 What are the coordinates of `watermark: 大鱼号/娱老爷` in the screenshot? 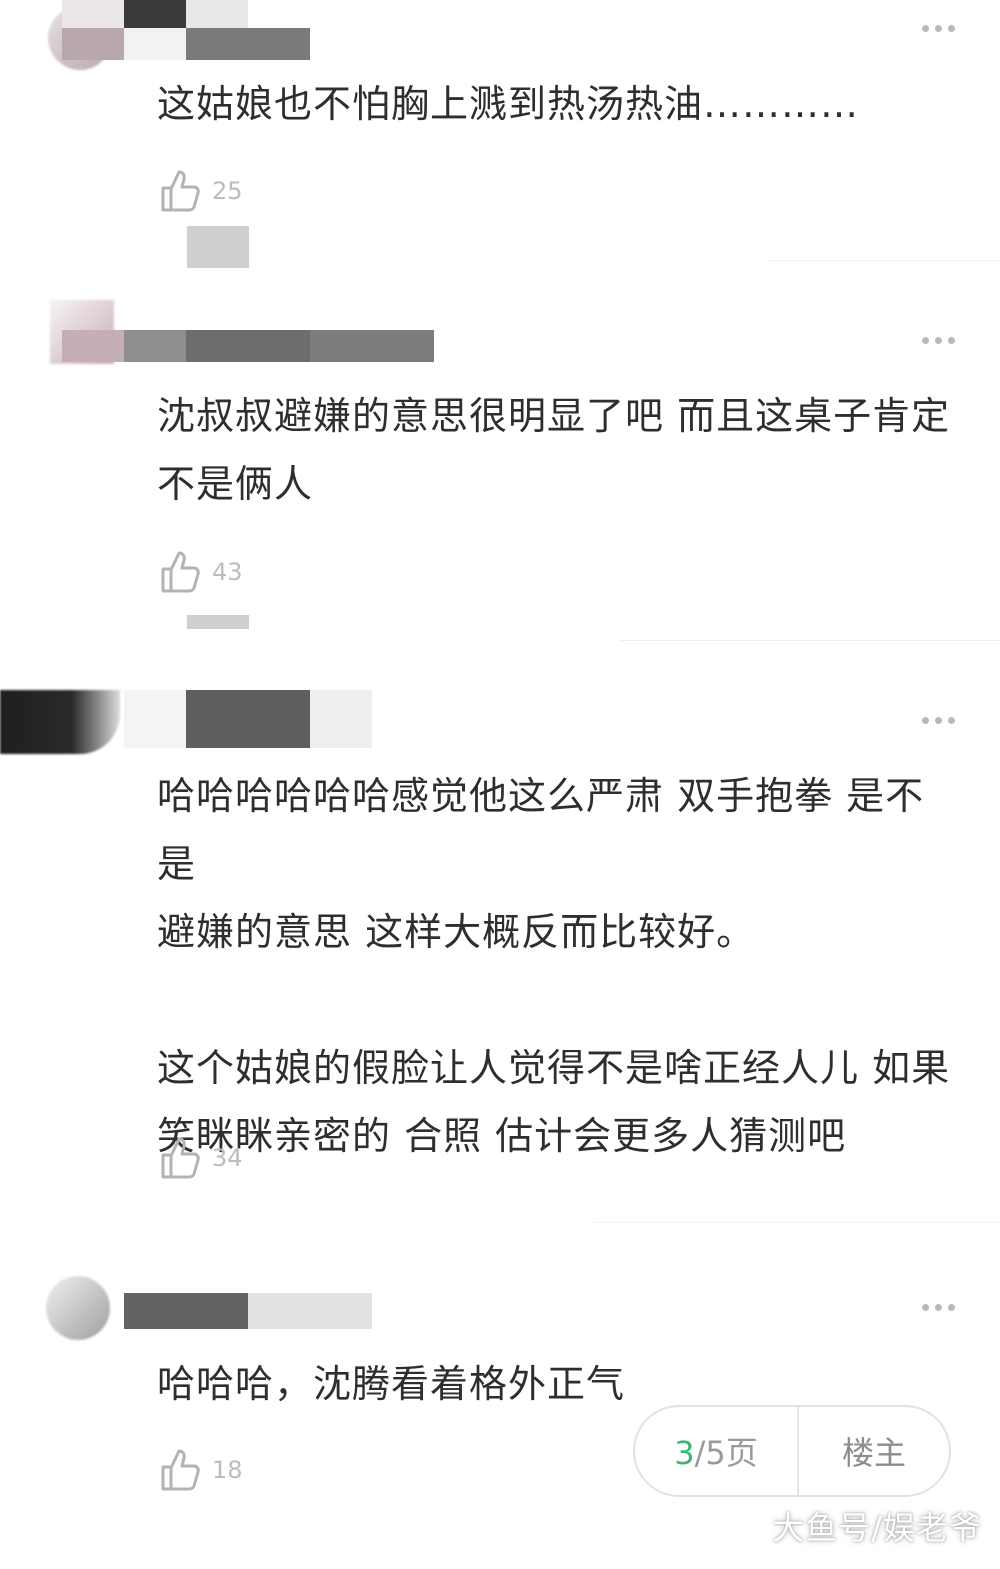 It's located at (877, 1528).